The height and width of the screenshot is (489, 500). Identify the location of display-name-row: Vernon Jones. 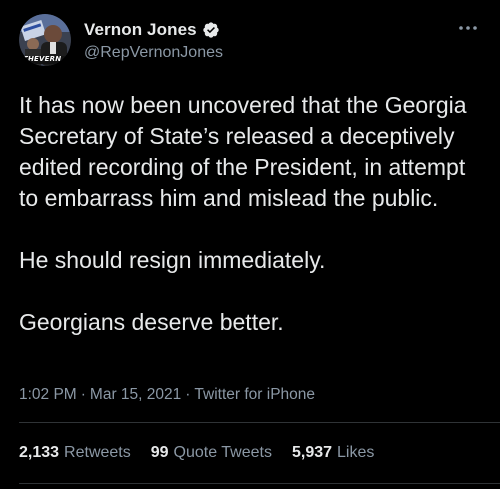
(153, 30).